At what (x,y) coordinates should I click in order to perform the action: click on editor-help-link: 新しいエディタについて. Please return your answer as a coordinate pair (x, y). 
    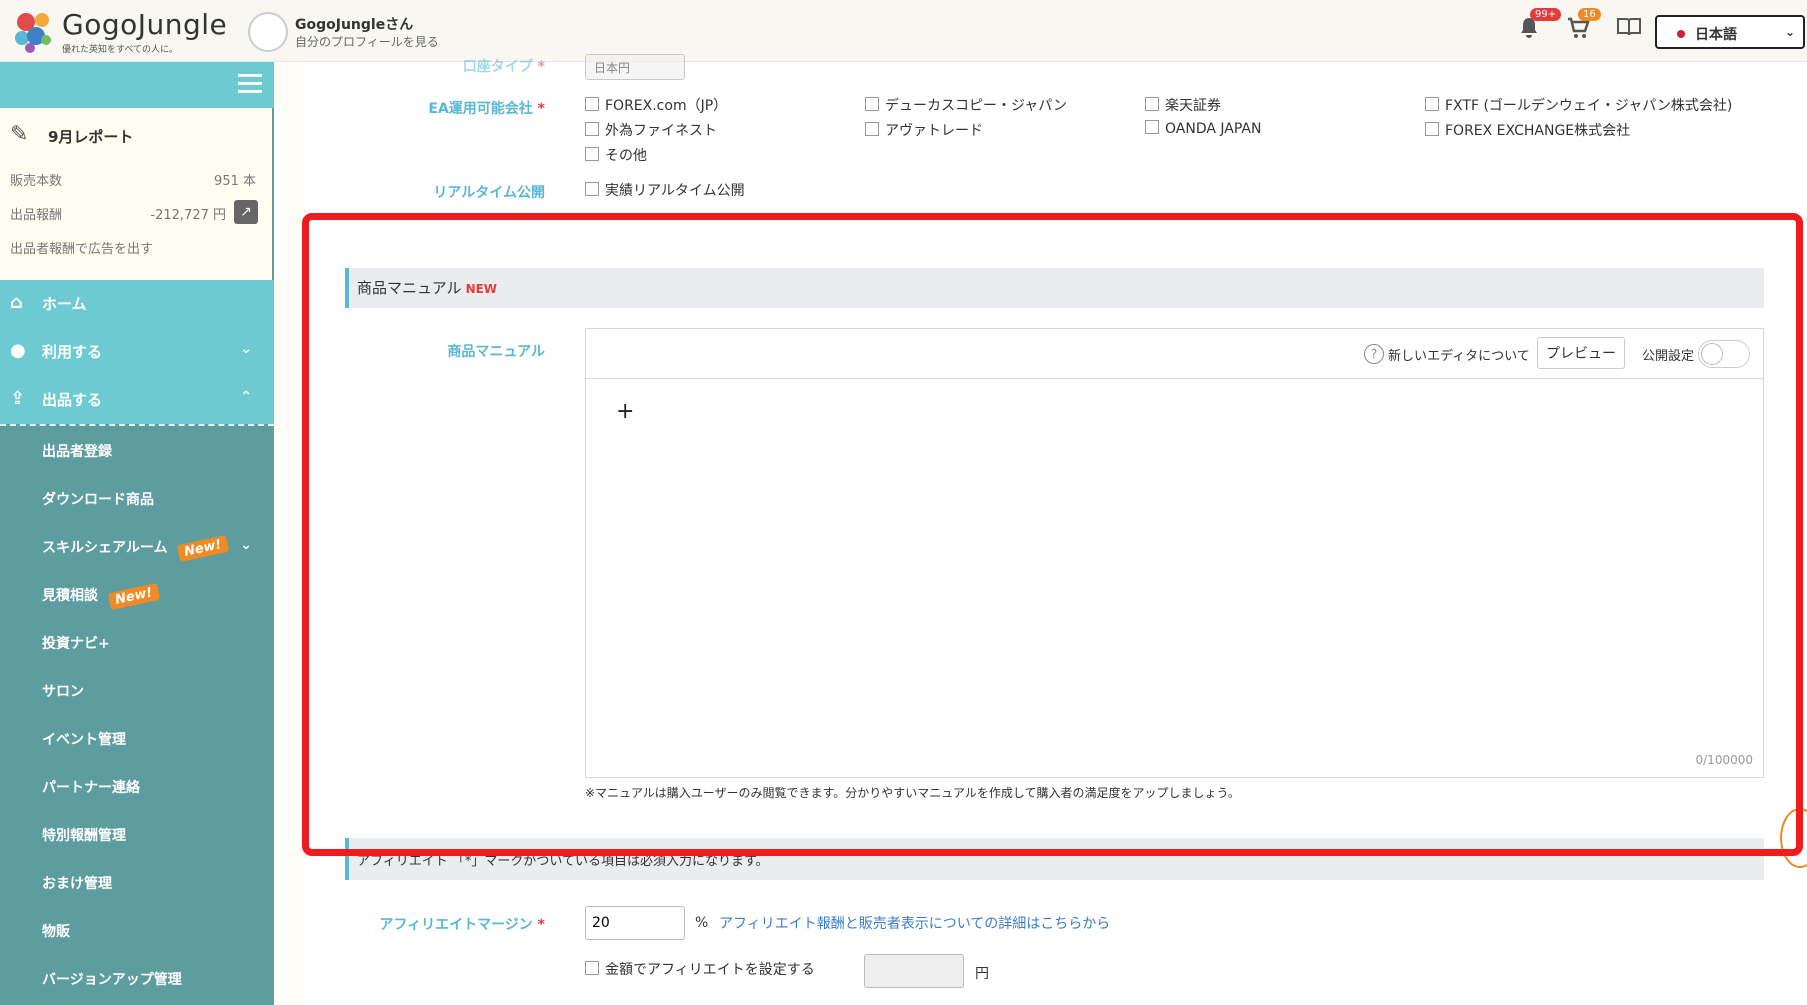
    Looking at the image, I should click on (1459, 354).